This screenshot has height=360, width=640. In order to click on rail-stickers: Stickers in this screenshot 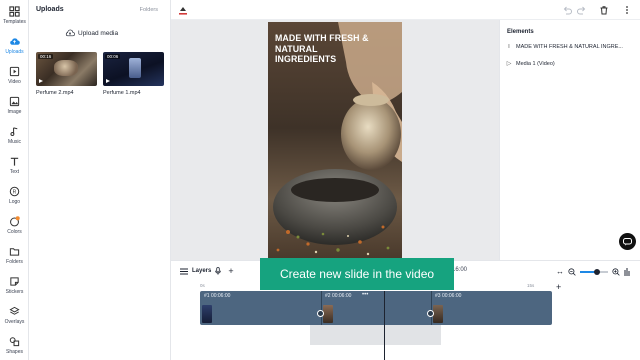, I will do `click(14, 285)`.